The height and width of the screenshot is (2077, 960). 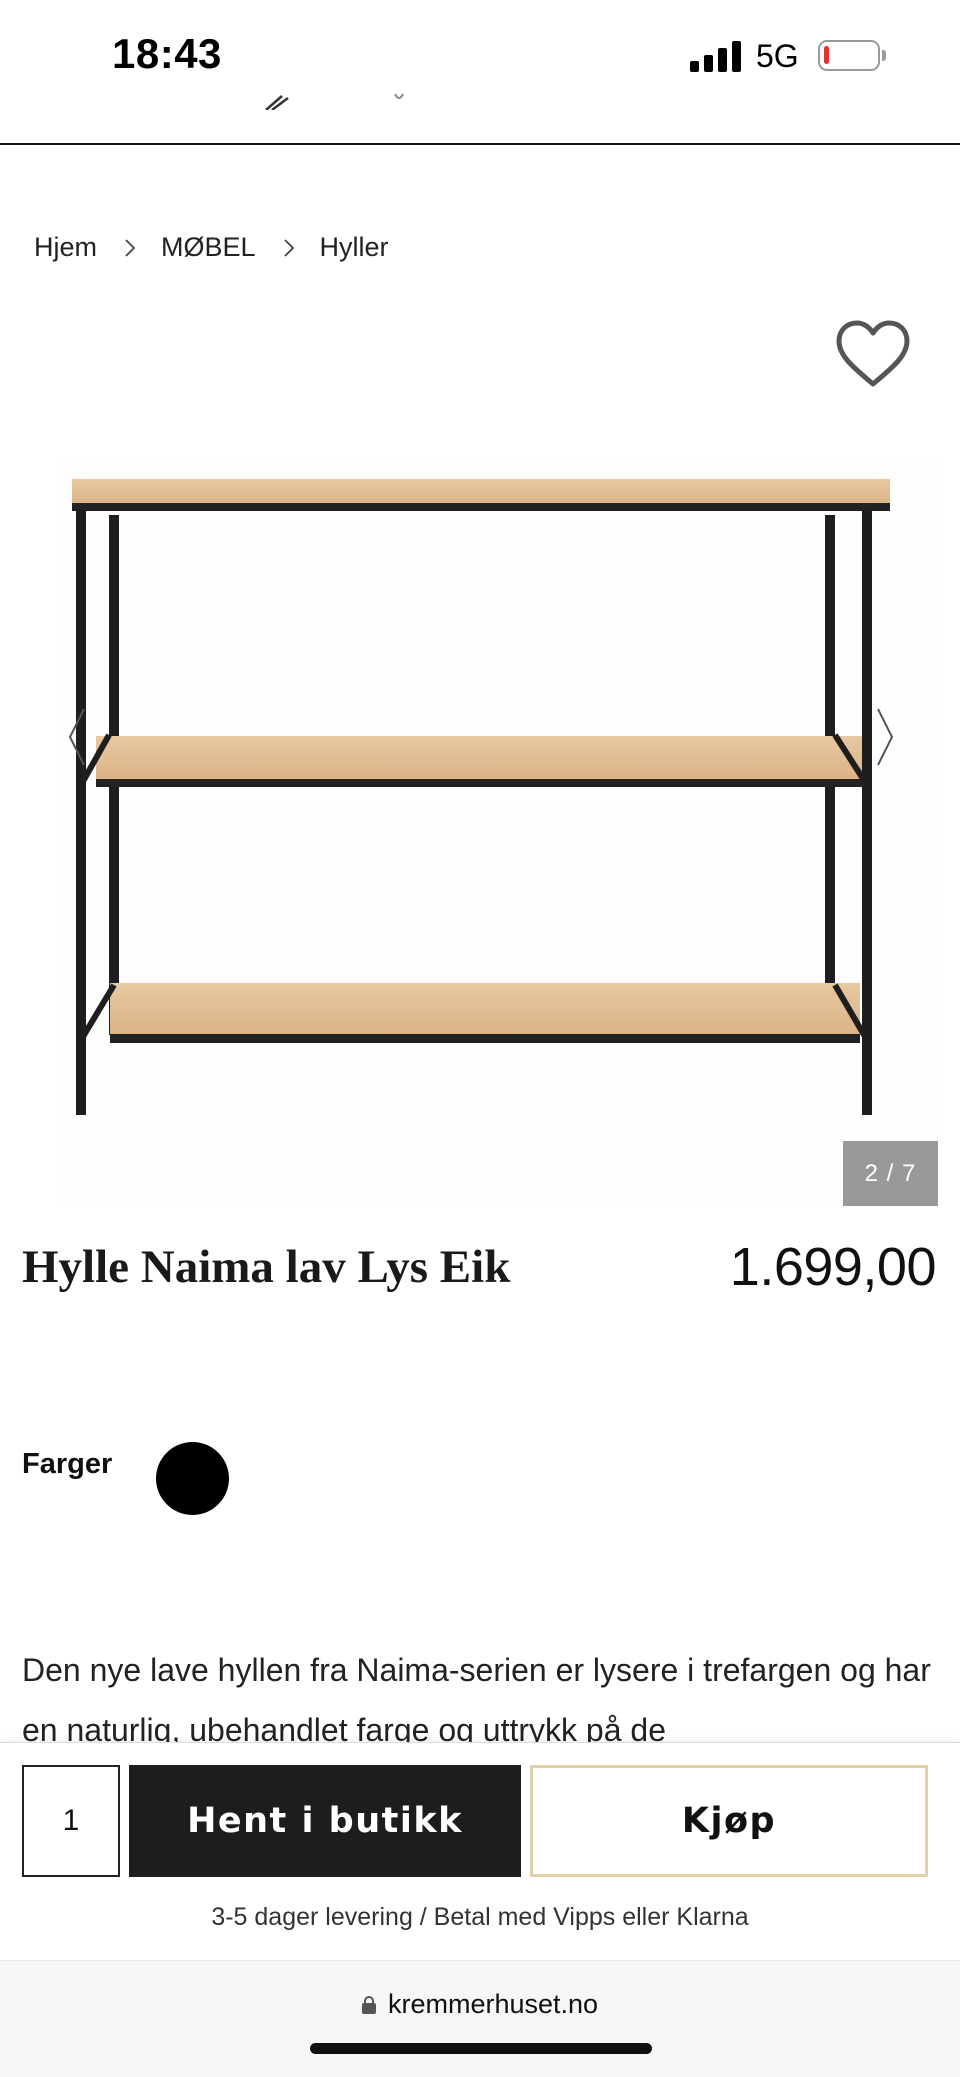 I want to click on url-display: kremmerhuset.no, so click(x=480, y=2004).